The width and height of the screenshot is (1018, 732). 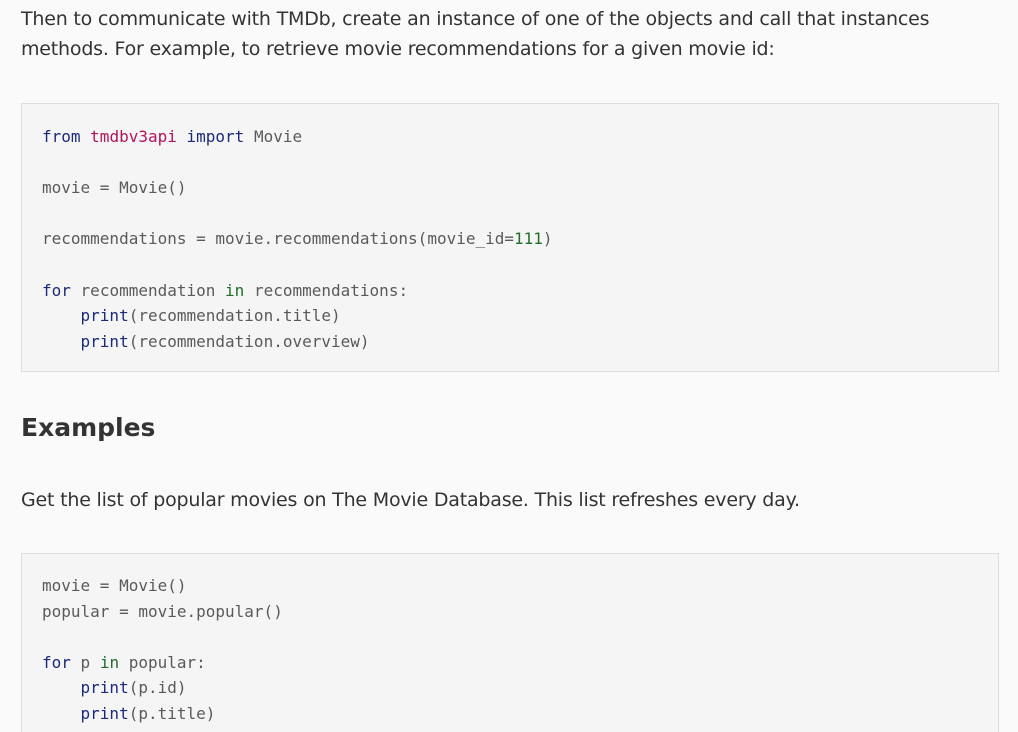 What do you see at coordinates (249, 341) in the screenshot?
I see `print-args: (recommendation.overview)` at bounding box center [249, 341].